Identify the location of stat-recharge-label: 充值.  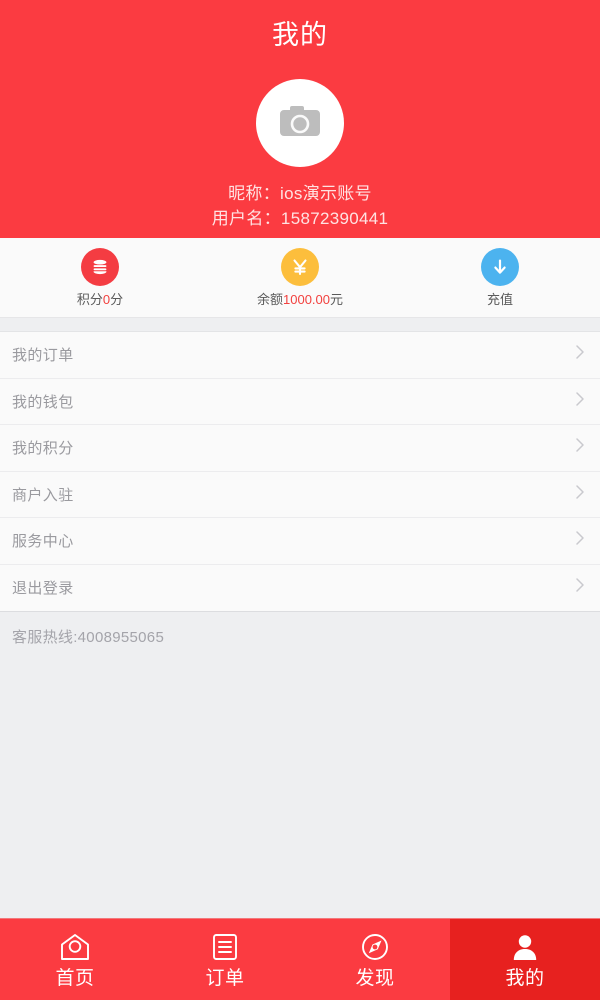
(500, 300).